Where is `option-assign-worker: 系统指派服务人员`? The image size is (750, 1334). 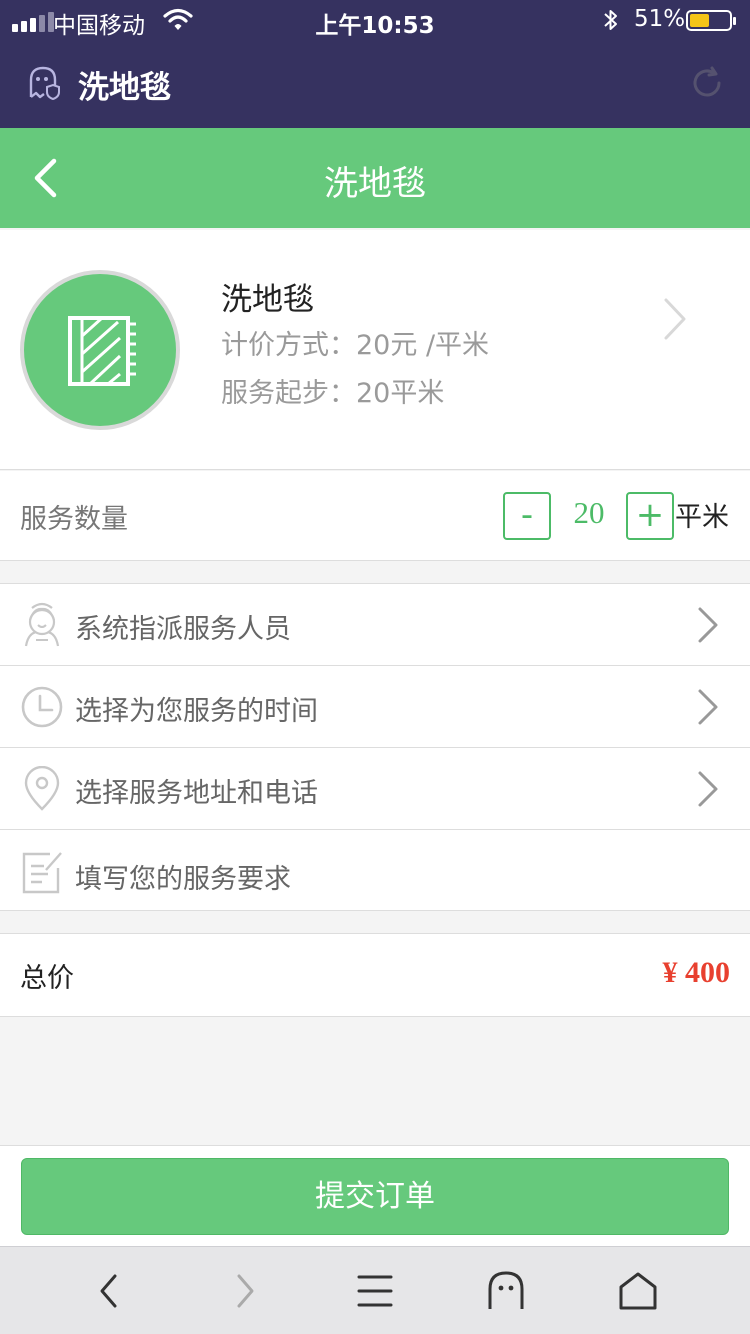 option-assign-worker: 系统指派服务人员 is located at coordinates (375, 625).